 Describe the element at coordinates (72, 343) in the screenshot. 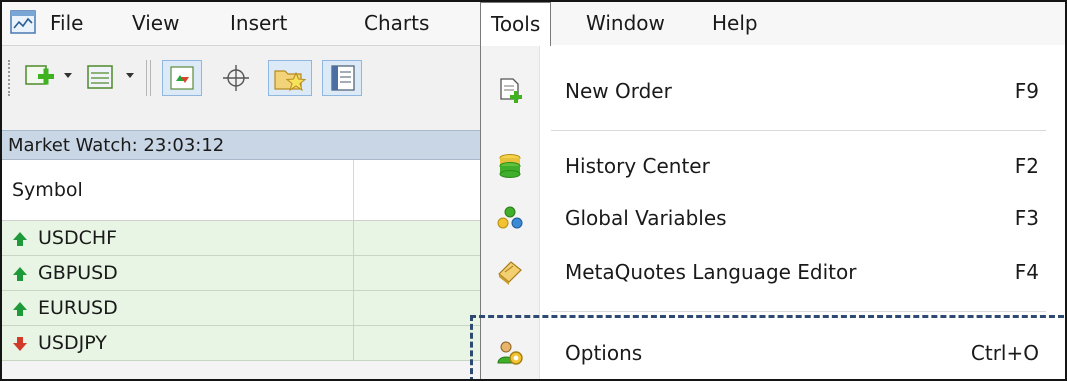

I see `symbol-name: USDJPY` at that location.